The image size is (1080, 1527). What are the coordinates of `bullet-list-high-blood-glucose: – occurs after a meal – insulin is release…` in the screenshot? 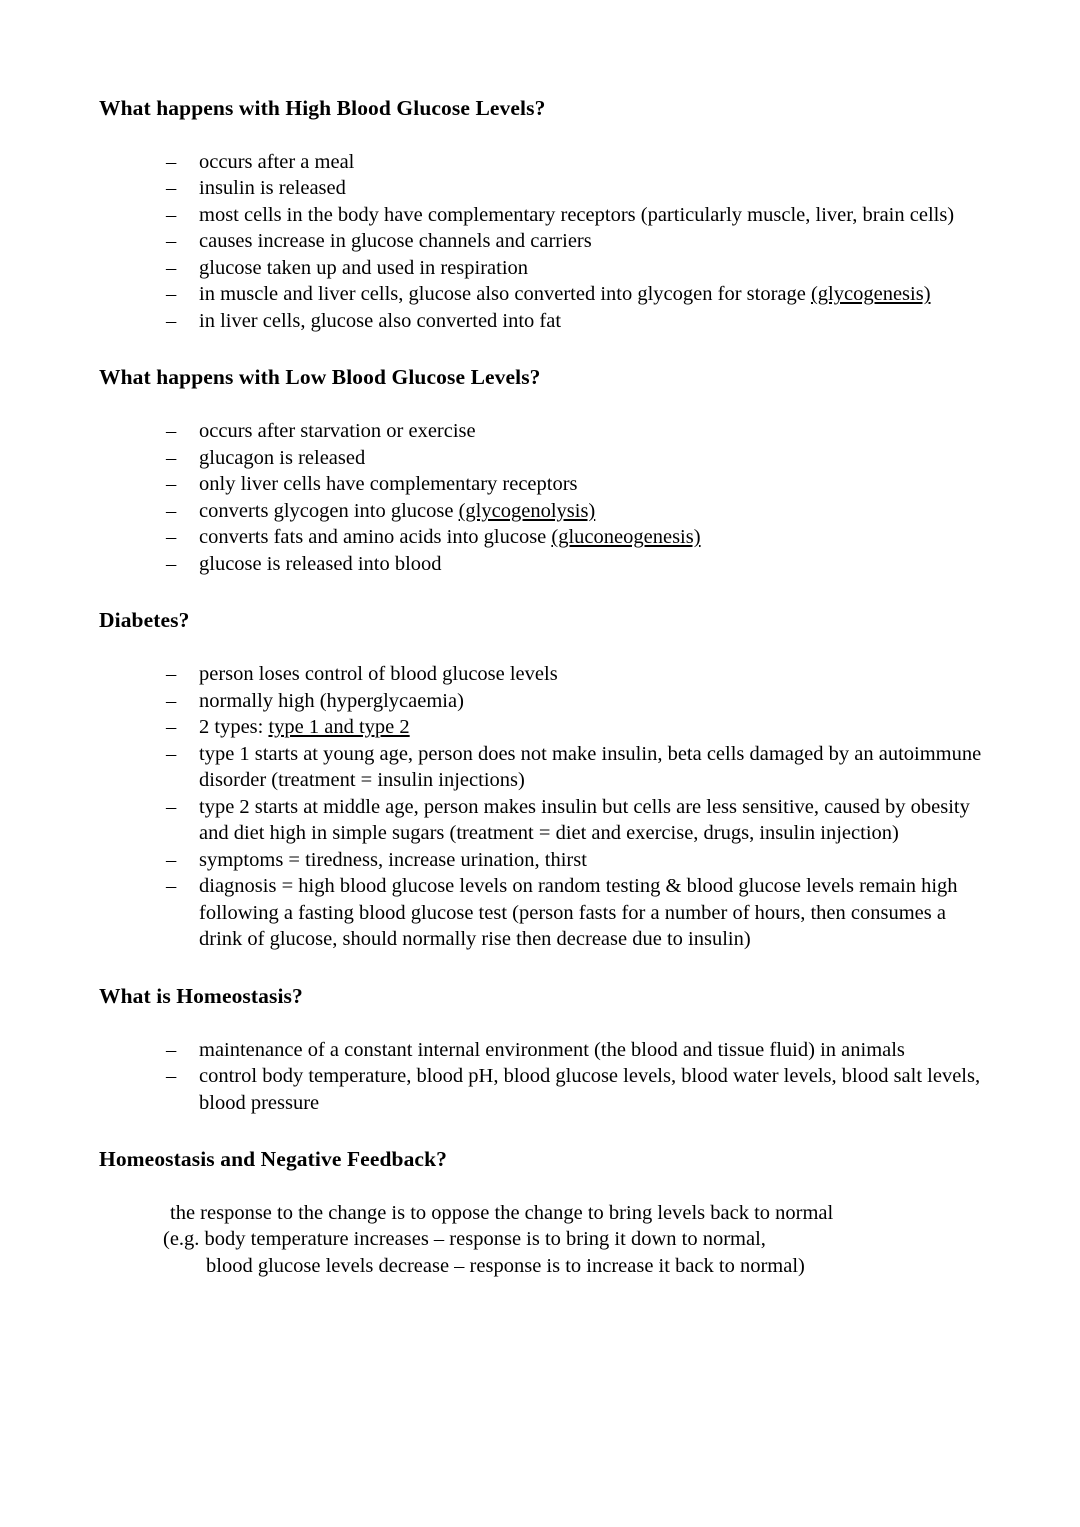 It's located at (544, 242).